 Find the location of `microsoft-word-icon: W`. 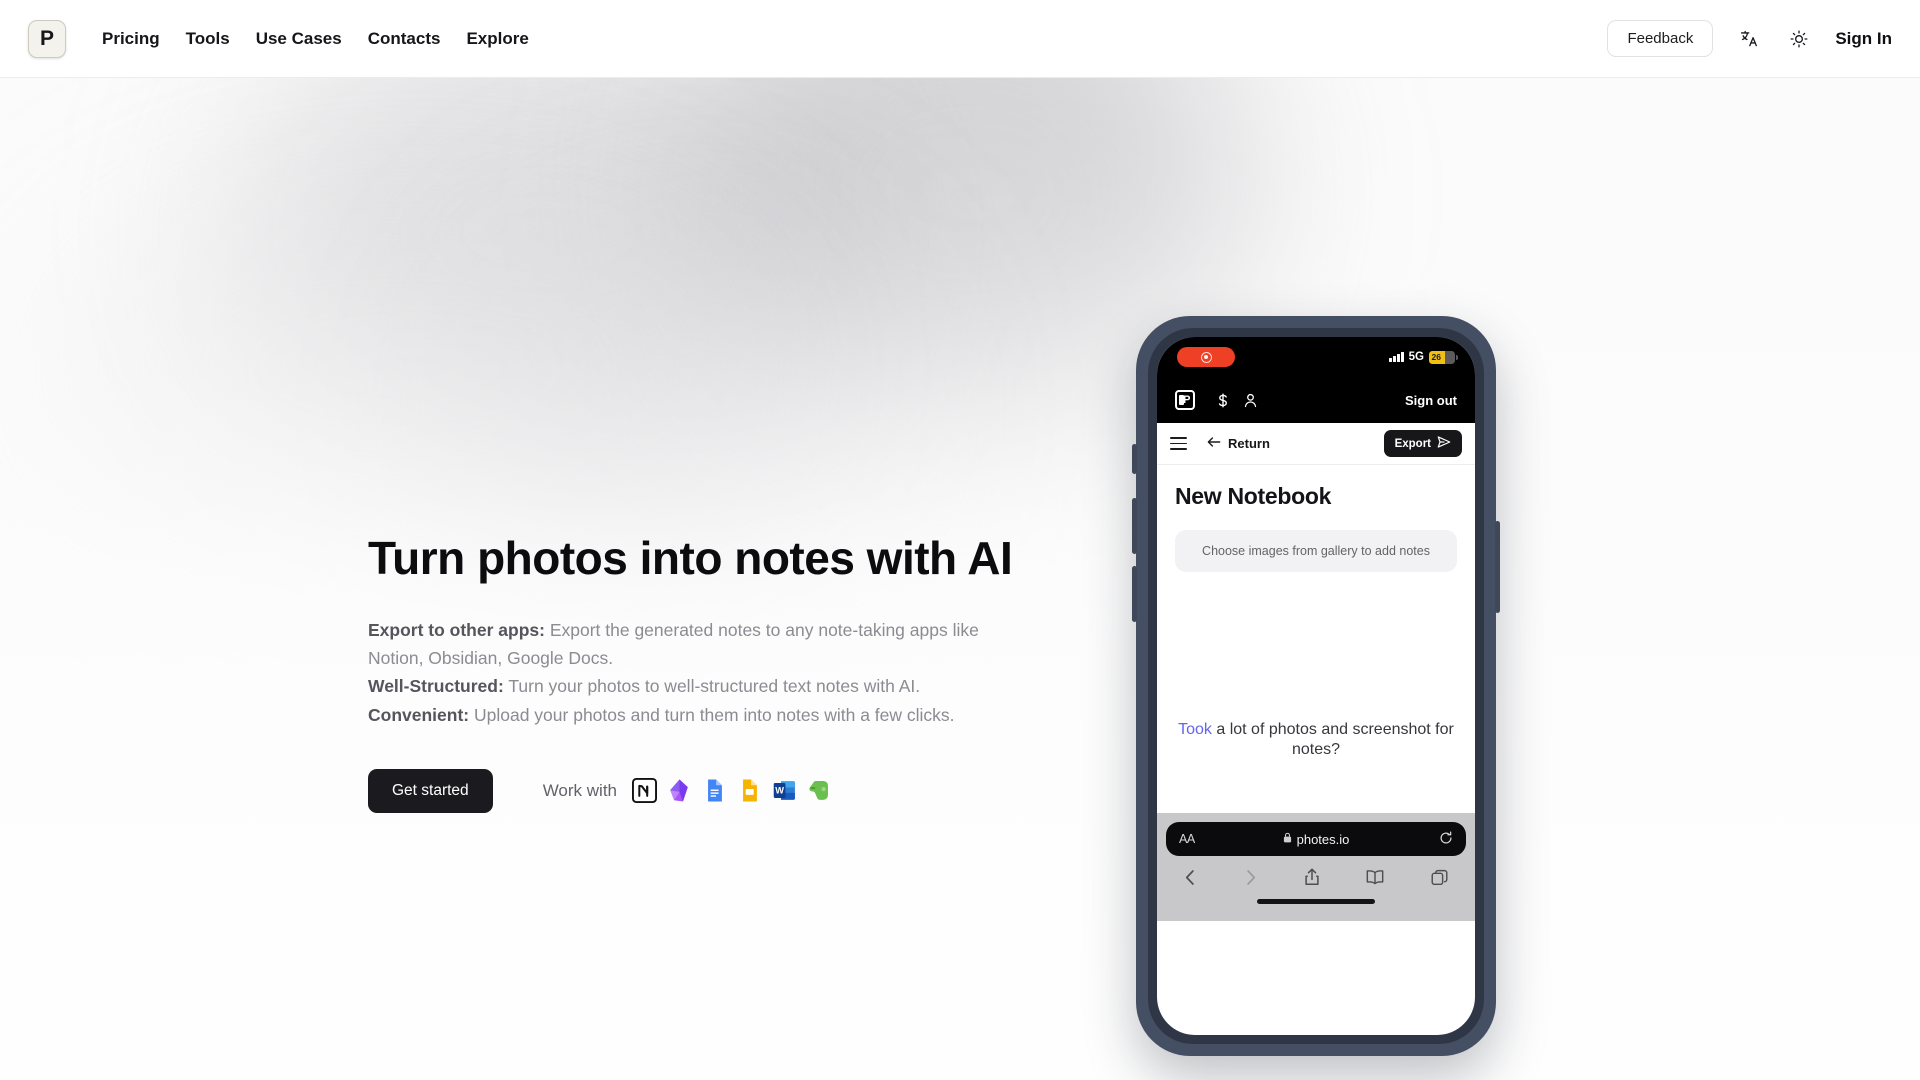

microsoft-word-icon: W is located at coordinates (784, 791).